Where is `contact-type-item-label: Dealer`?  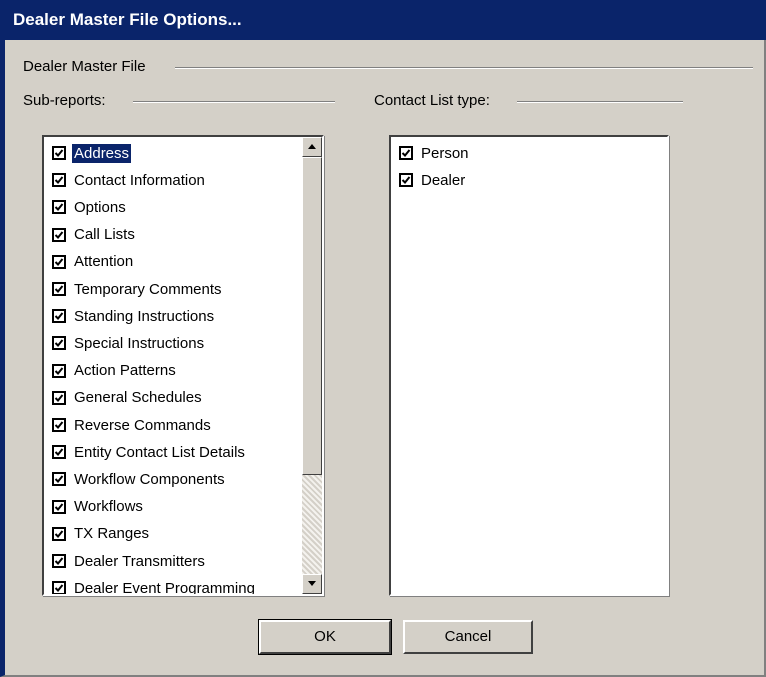
contact-type-item-label: Dealer is located at coordinates (443, 180).